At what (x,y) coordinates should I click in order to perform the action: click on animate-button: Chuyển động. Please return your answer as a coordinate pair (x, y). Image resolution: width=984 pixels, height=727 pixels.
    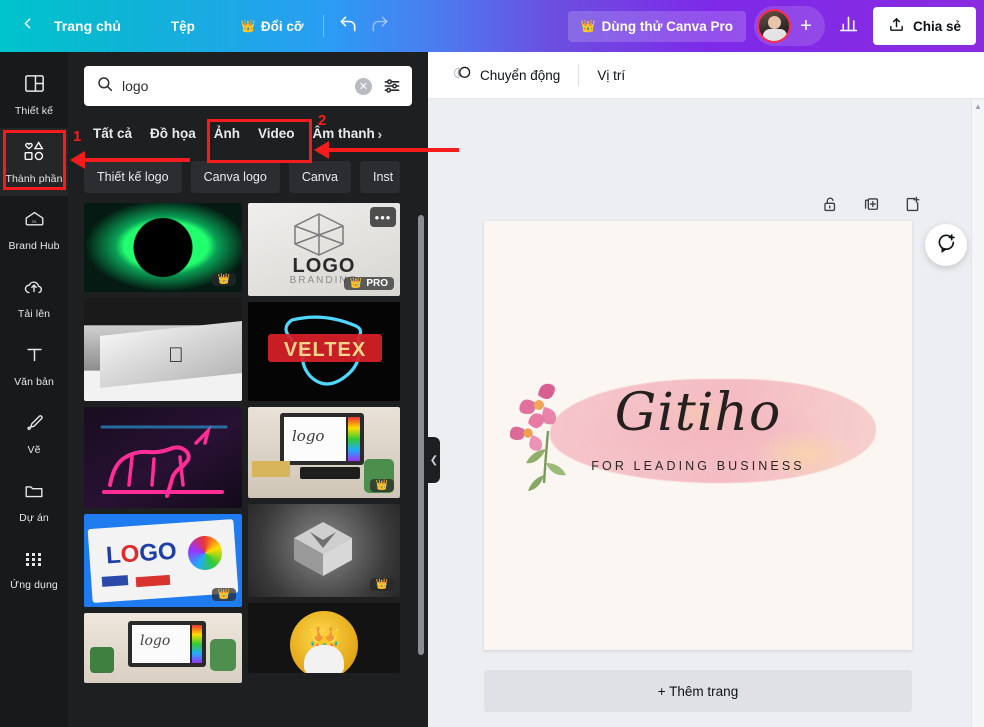
    Looking at the image, I should click on (507, 75).